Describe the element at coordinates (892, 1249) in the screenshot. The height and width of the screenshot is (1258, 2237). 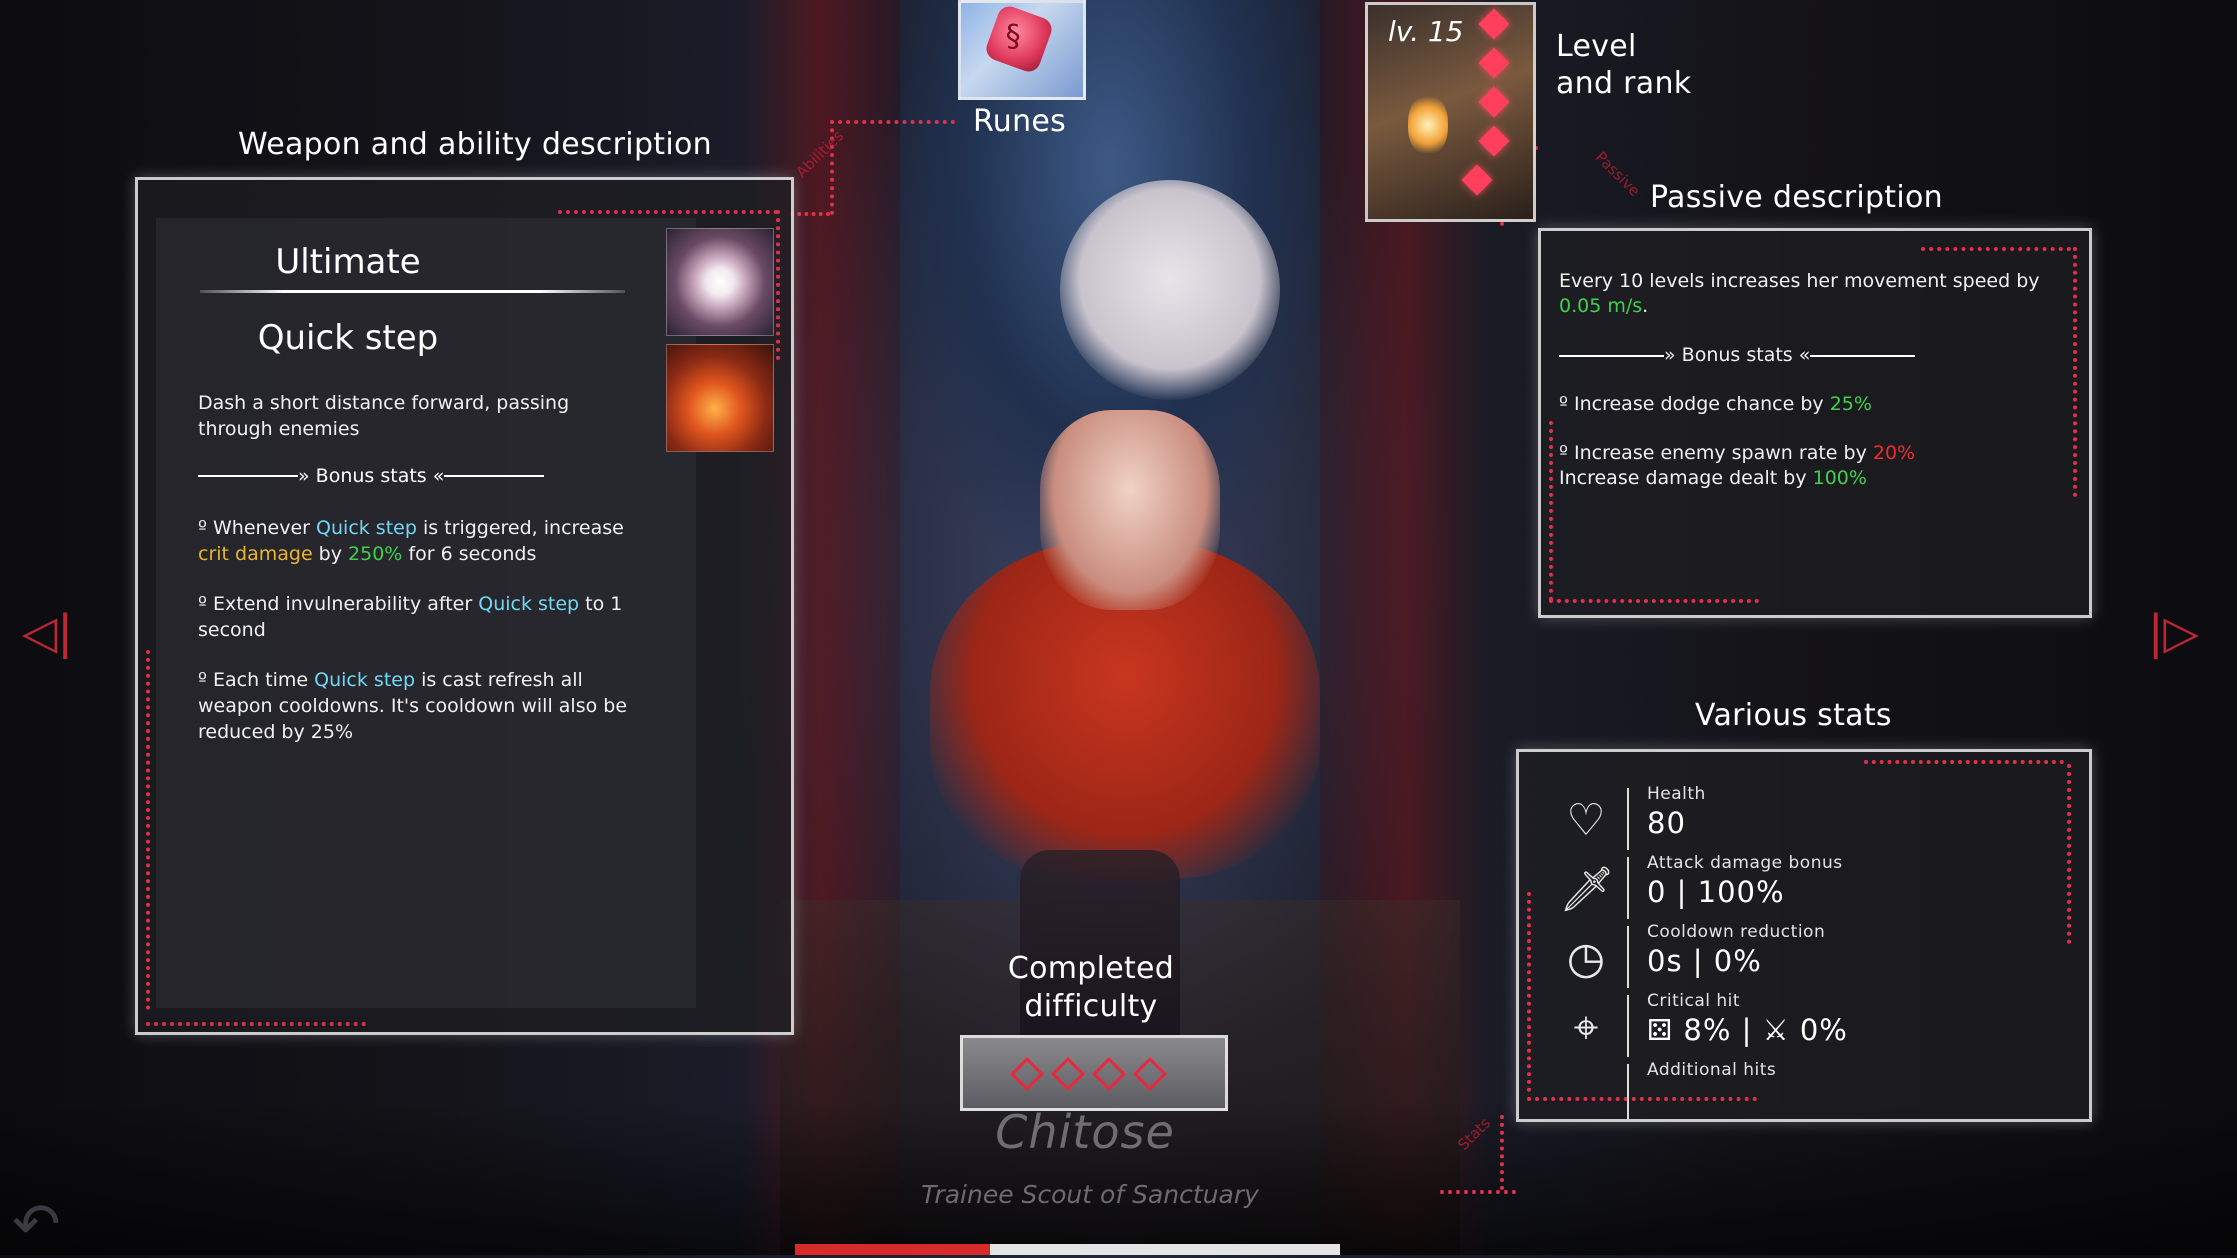
I see `scroll-indicator-active` at that location.